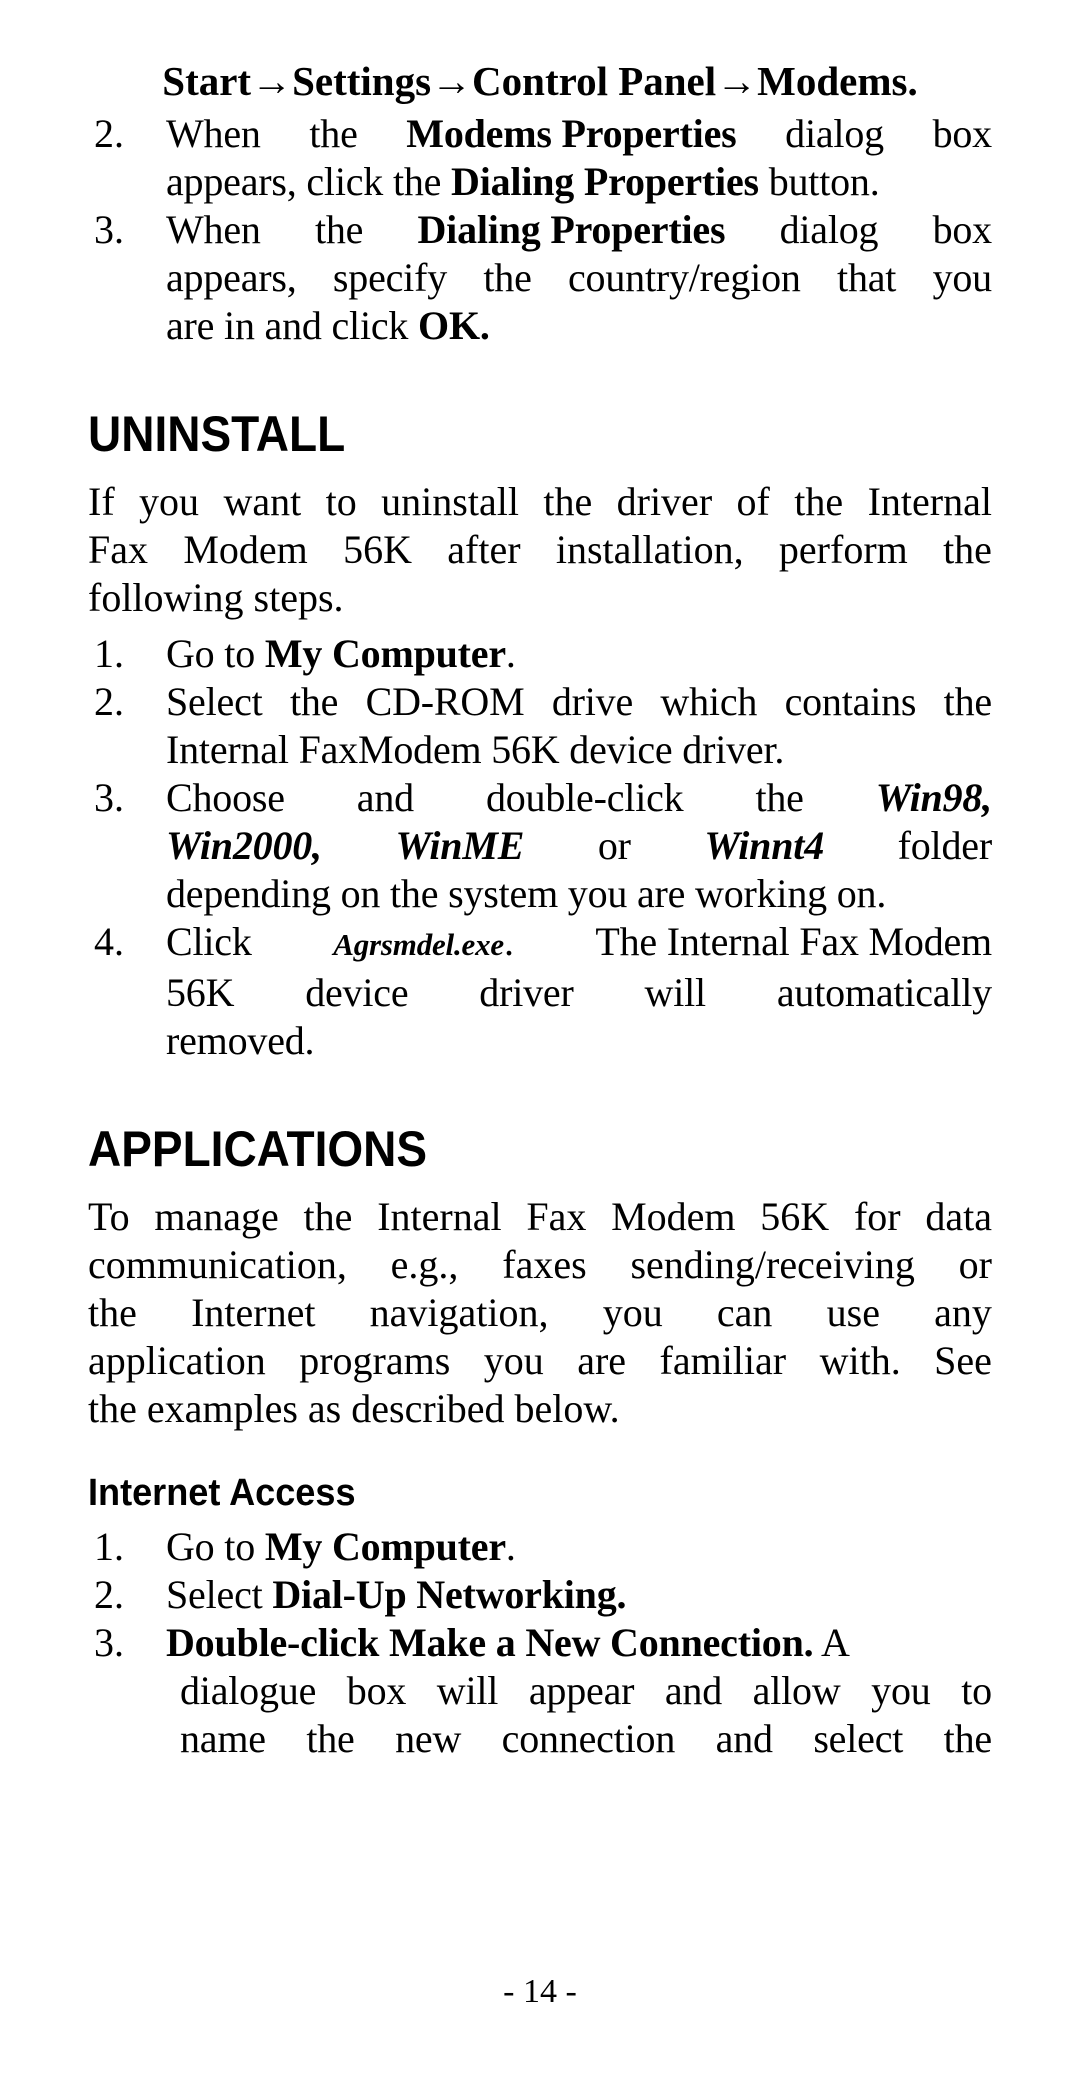  What do you see at coordinates (375, 1360) in the screenshot?
I see `word: programs` at bounding box center [375, 1360].